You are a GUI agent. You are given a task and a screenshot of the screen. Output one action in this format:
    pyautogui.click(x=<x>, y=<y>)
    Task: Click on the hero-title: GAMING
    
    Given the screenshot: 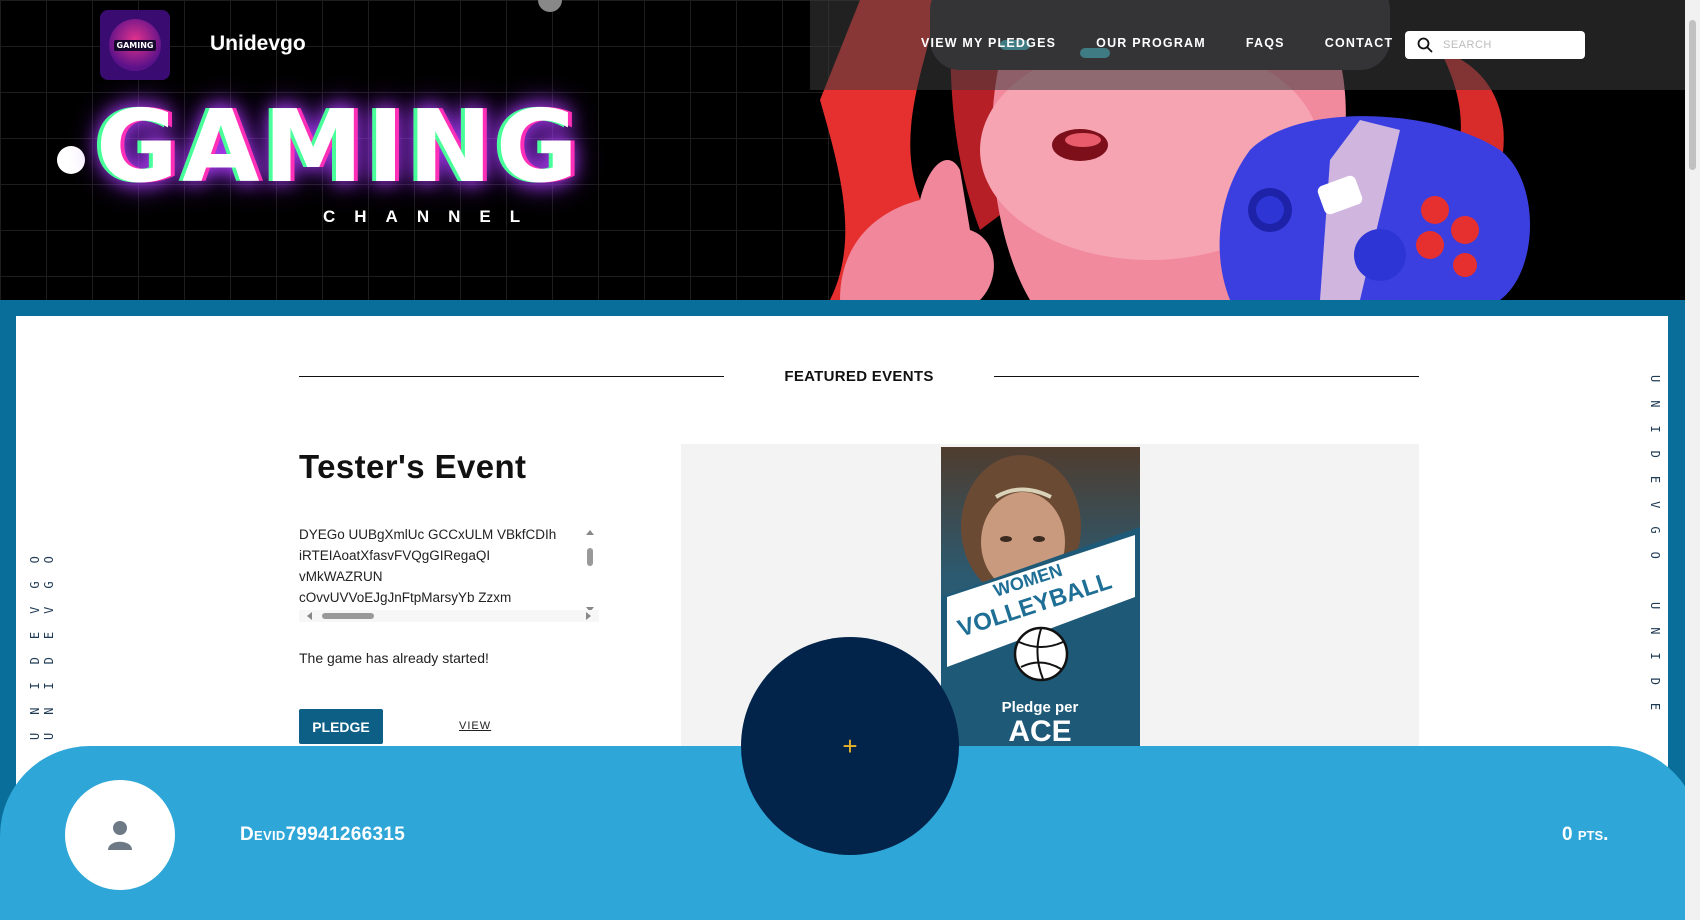 What is the action you would take?
    pyautogui.click(x=339, y=146)
    